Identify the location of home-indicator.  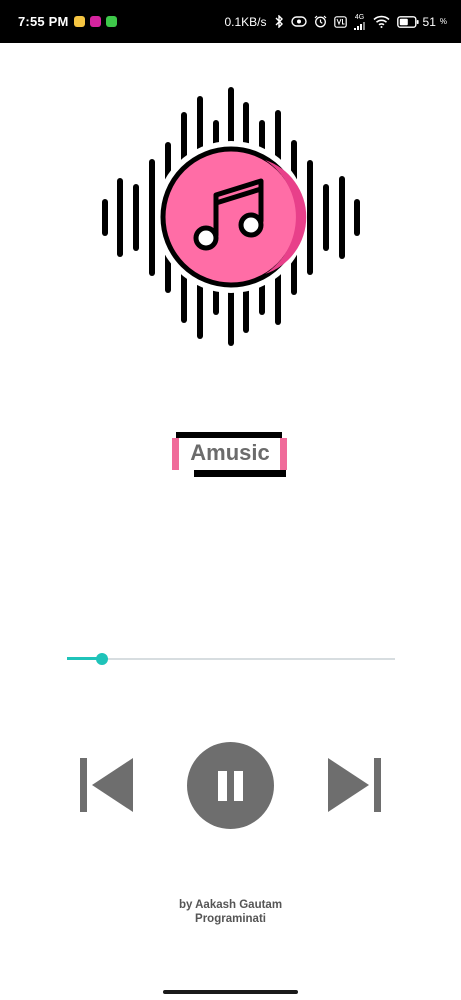
(230, 992).